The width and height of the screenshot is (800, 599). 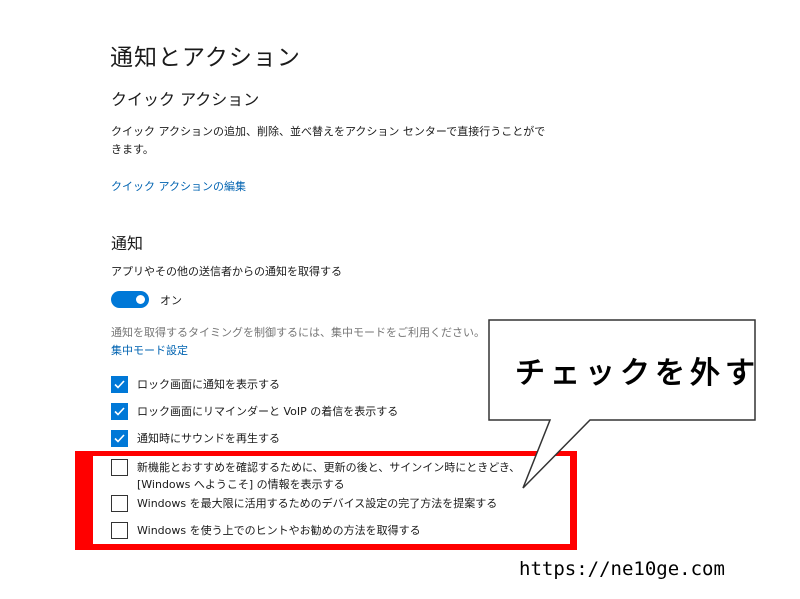 What do you see at coordinates (226, 271) in the screenshot?
I see `get-notifications-label: アプリやその他の送信者からの通知を取得する` at bounding box center [226, 271].